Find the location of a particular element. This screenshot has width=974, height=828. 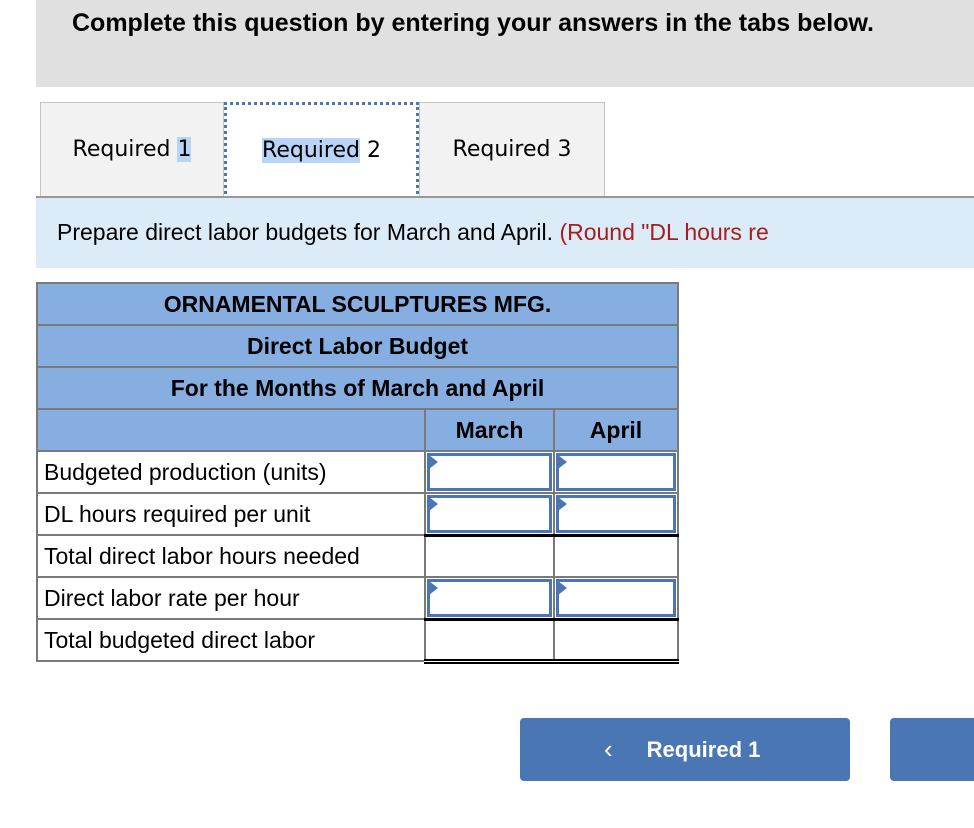

table-row: Budgeted production (units) is located at coordinates (357, 472).